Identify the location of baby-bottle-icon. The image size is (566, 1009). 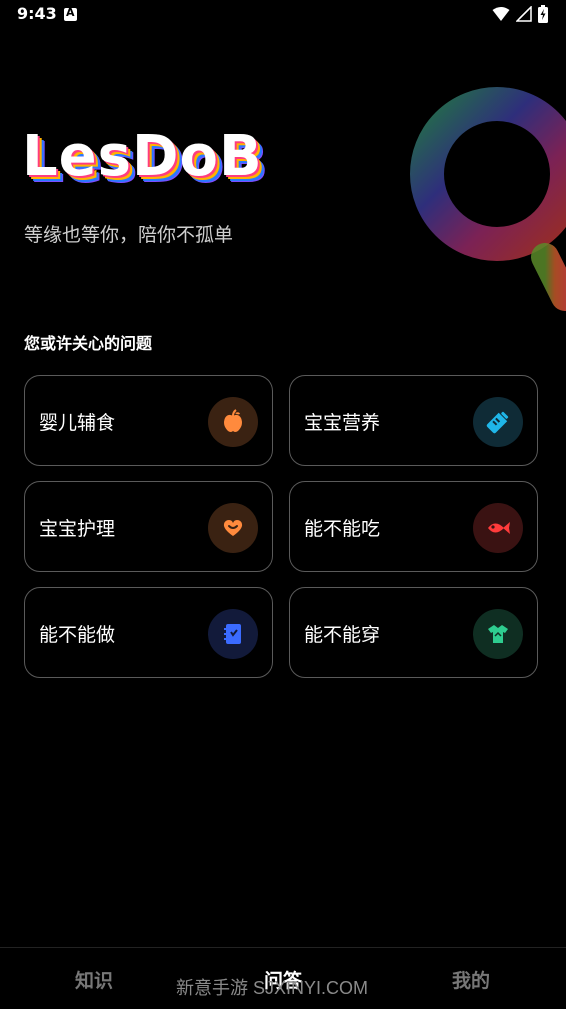
(498, 422).